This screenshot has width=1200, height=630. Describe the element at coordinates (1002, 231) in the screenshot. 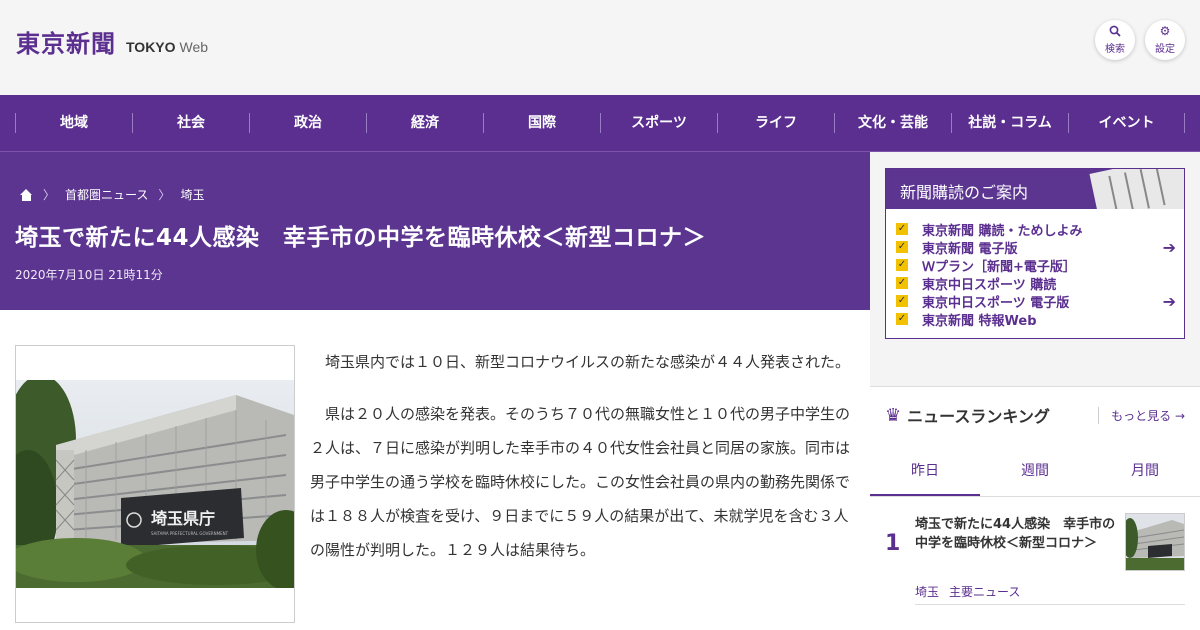

I see `subscription-item-label: 東京新聞 購読・ためしよみ` at that location.